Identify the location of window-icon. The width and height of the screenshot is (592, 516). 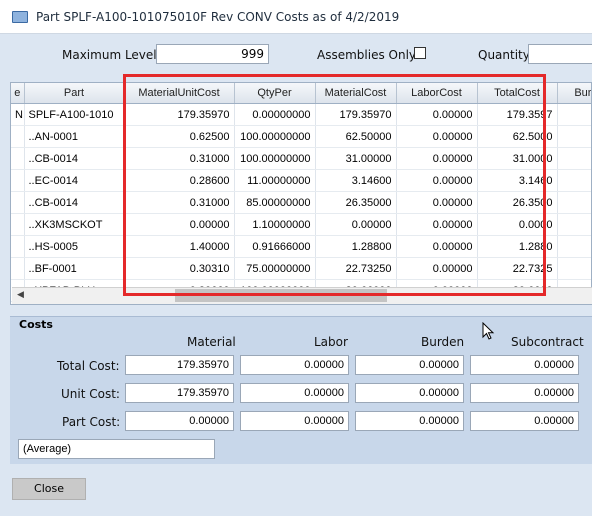
(20, 17).